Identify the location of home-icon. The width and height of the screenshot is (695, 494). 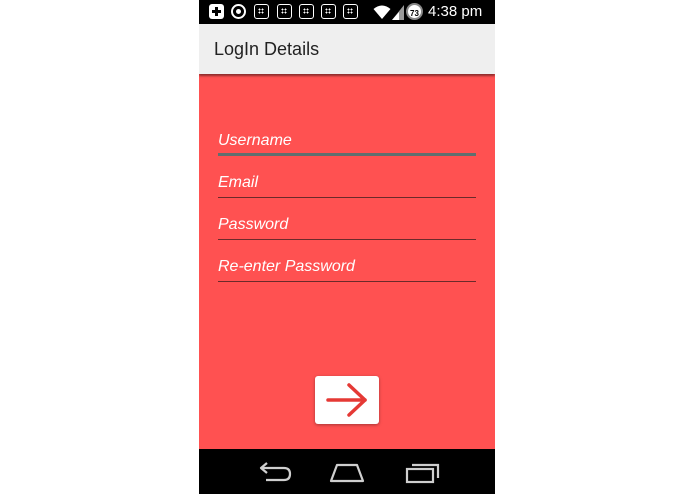
(347, 472).